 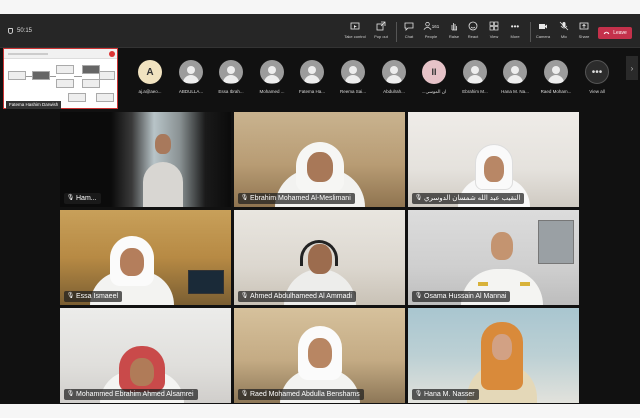 I want to click on video-tile: 🎙 النقيب عبد الله شمسان الدوسري, so click(x=493, y=159).